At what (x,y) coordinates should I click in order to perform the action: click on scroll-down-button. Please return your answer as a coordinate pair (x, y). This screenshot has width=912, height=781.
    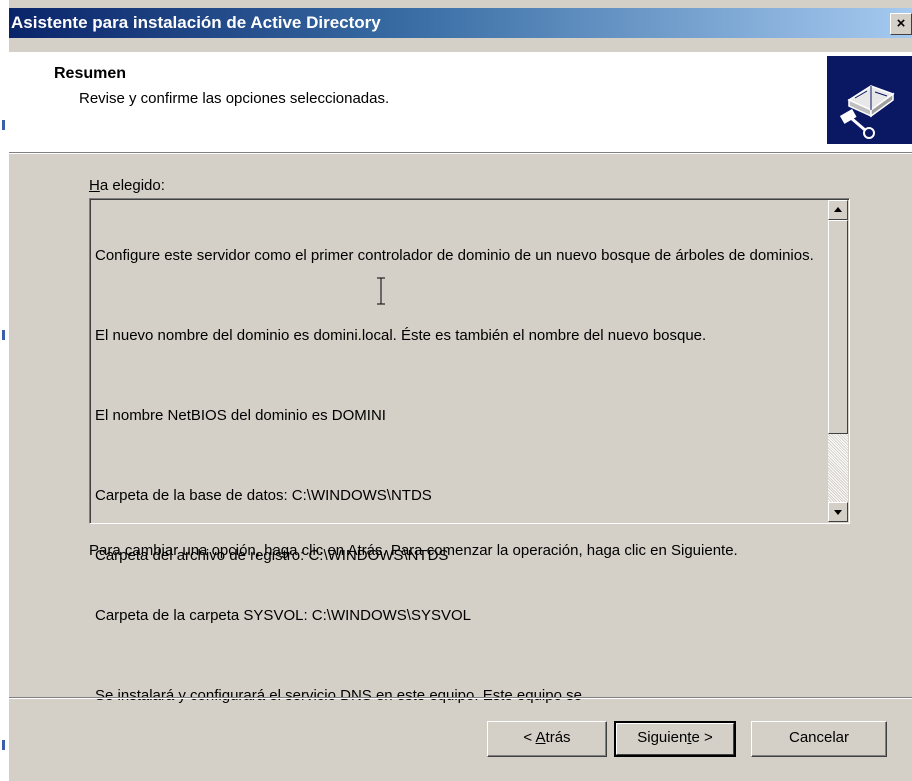
    Looking at the image, I should click on (838, 512).